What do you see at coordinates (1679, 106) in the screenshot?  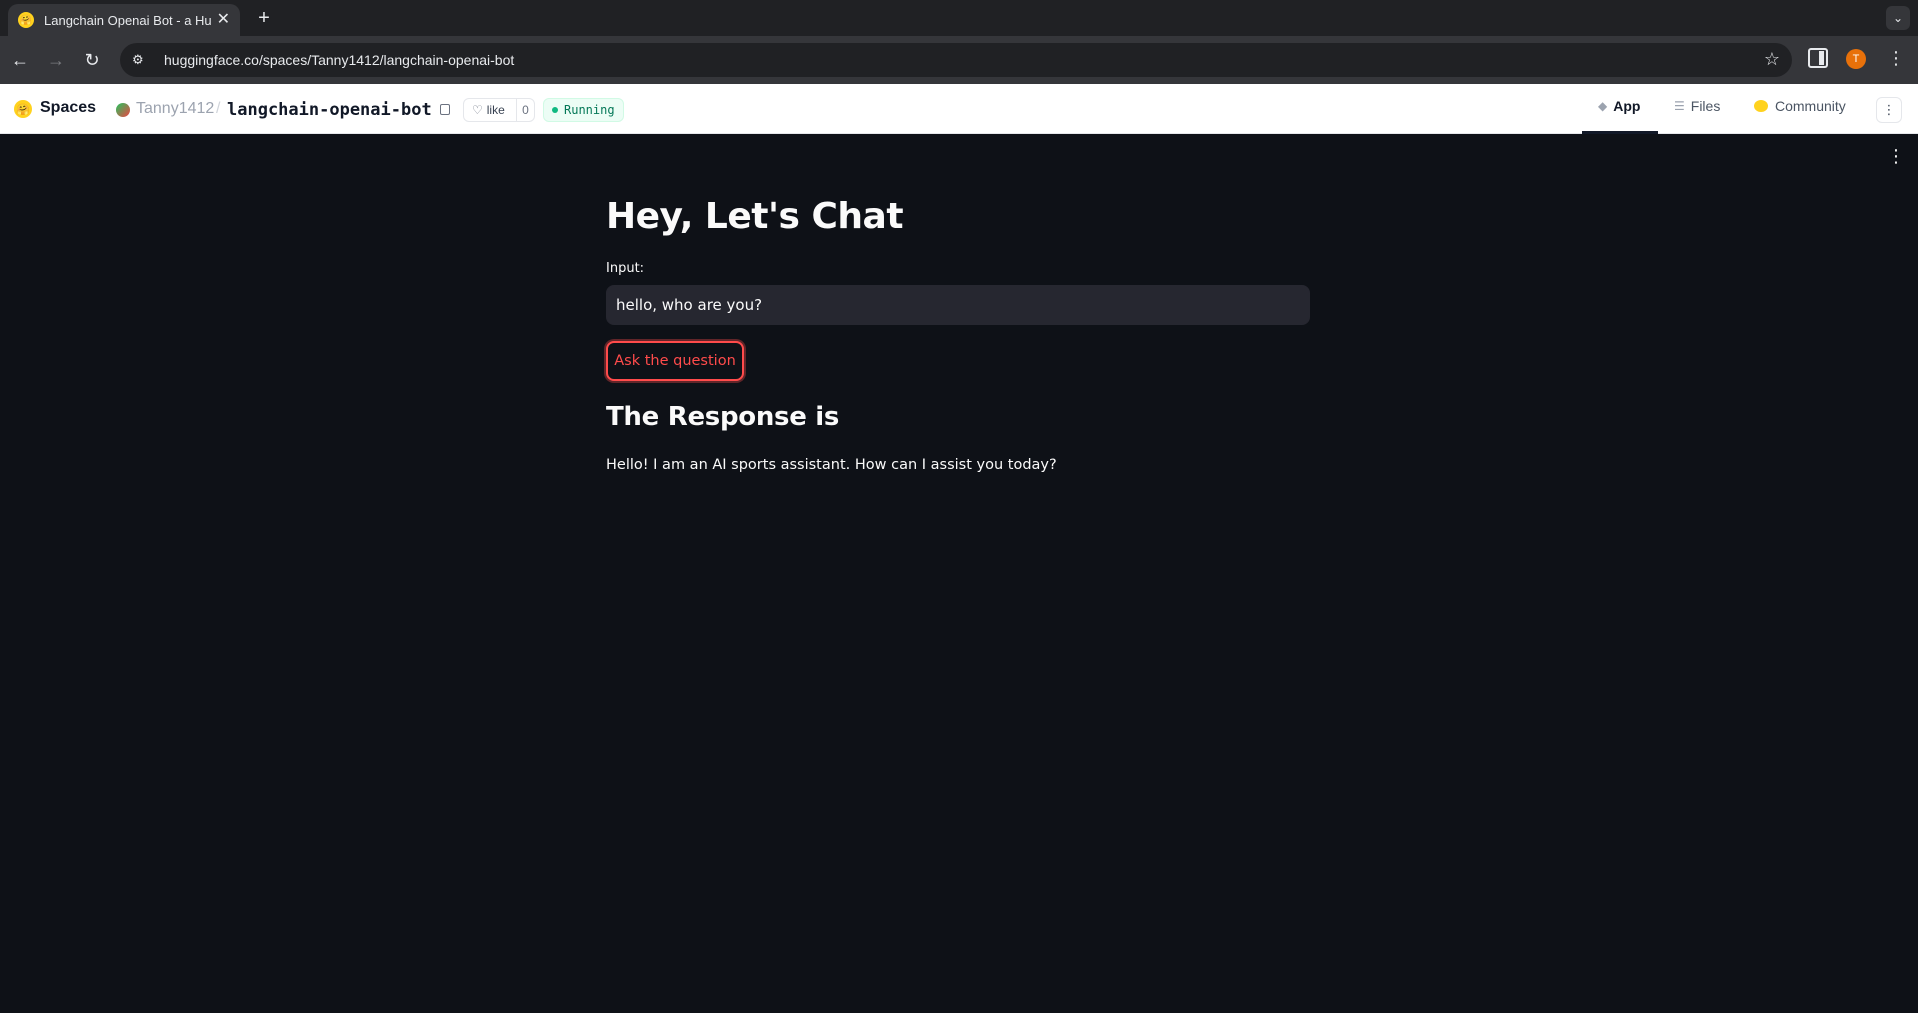 I see `files-icon: ☰` at bounding box center [1679, 106].